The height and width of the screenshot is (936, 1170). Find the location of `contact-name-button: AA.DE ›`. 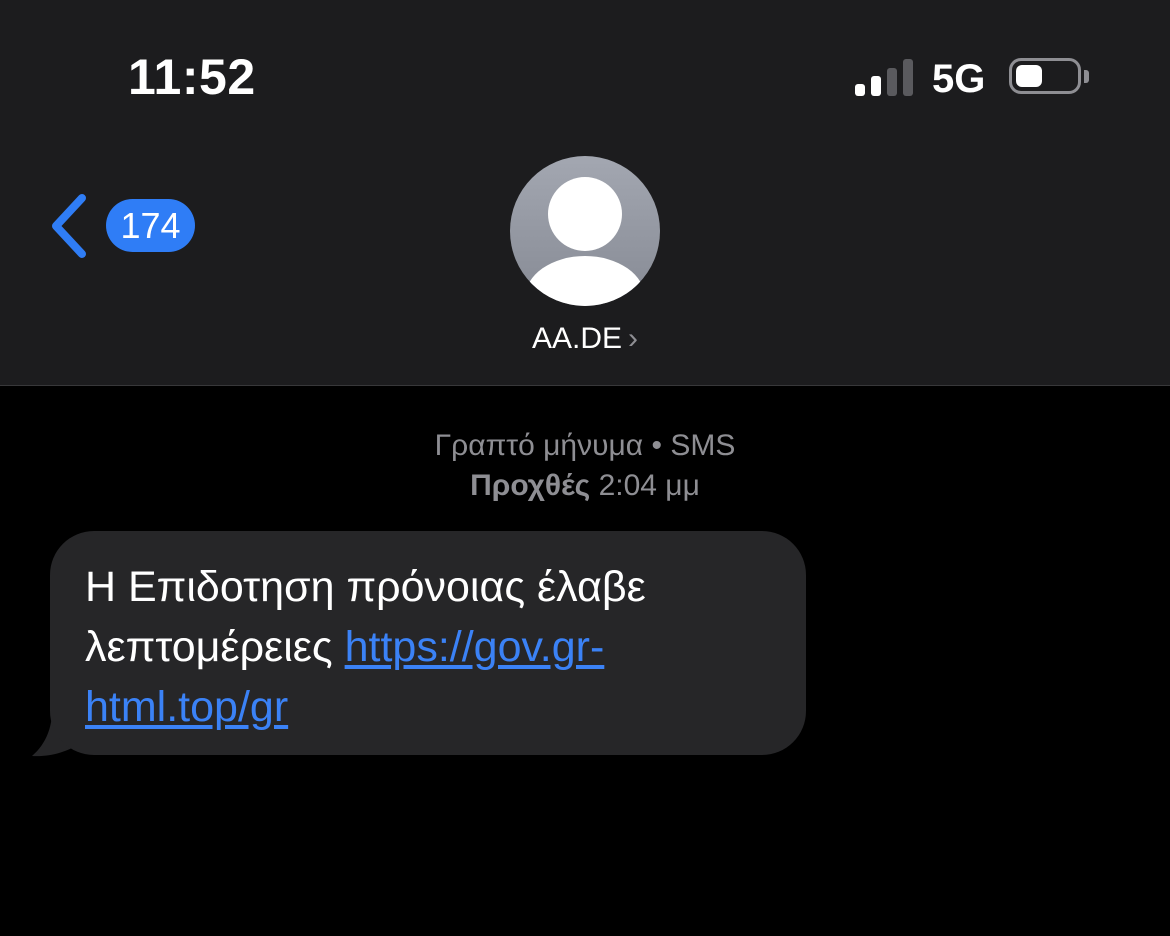

contact-name-button: AA.DE › is located at coordinates (585, 339).